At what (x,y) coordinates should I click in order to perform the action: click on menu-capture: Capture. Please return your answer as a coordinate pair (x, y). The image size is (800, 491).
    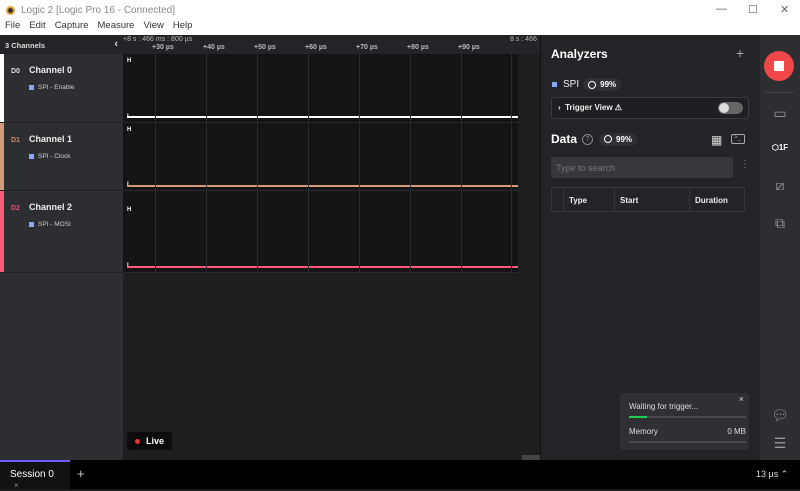
    Looking at the image, I should click on (72, 27).